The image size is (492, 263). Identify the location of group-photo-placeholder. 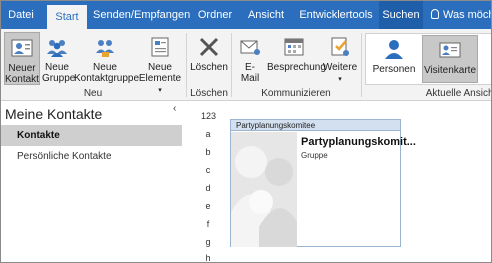
(264, 189).